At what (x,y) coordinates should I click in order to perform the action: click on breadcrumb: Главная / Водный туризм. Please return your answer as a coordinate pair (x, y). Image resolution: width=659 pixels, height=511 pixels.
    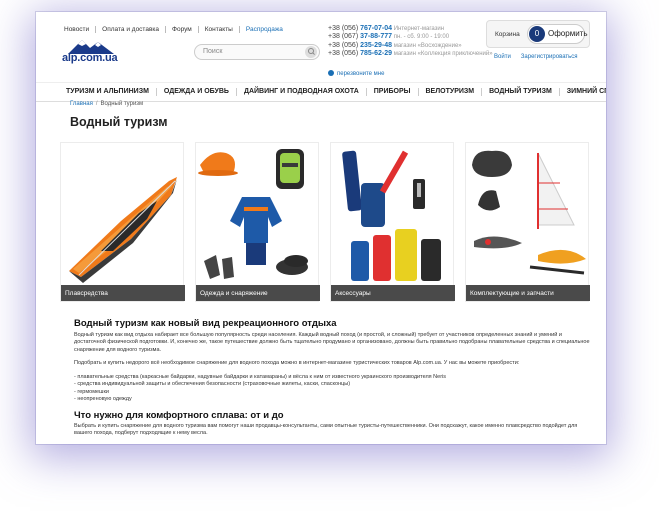
    Looking at the image, I should click on (107, 104).